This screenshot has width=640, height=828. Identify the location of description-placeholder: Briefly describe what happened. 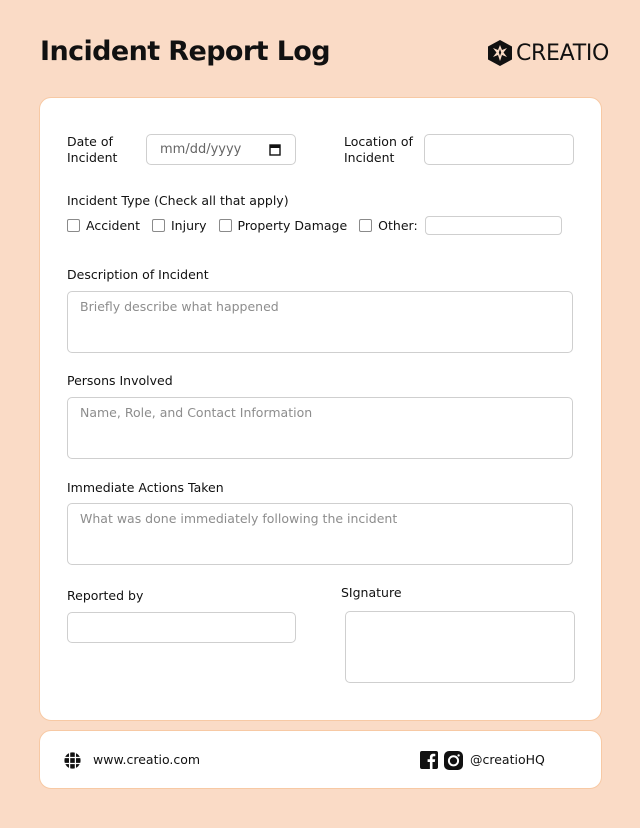
(179, 306).